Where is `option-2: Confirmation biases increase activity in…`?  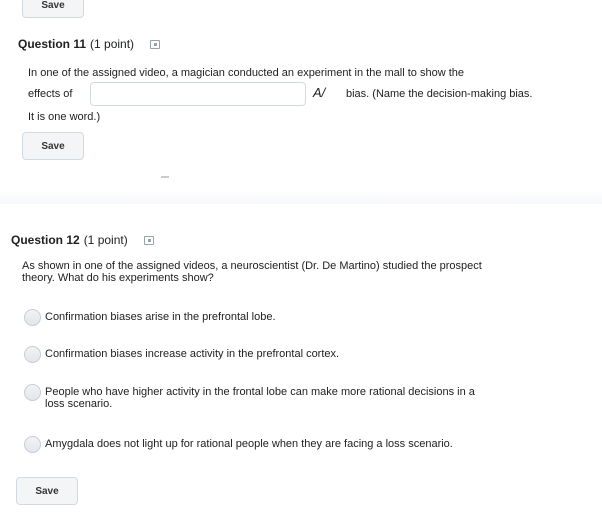
option-2: Confirmation biases increase activity in… is located at coordinates (294, 354).